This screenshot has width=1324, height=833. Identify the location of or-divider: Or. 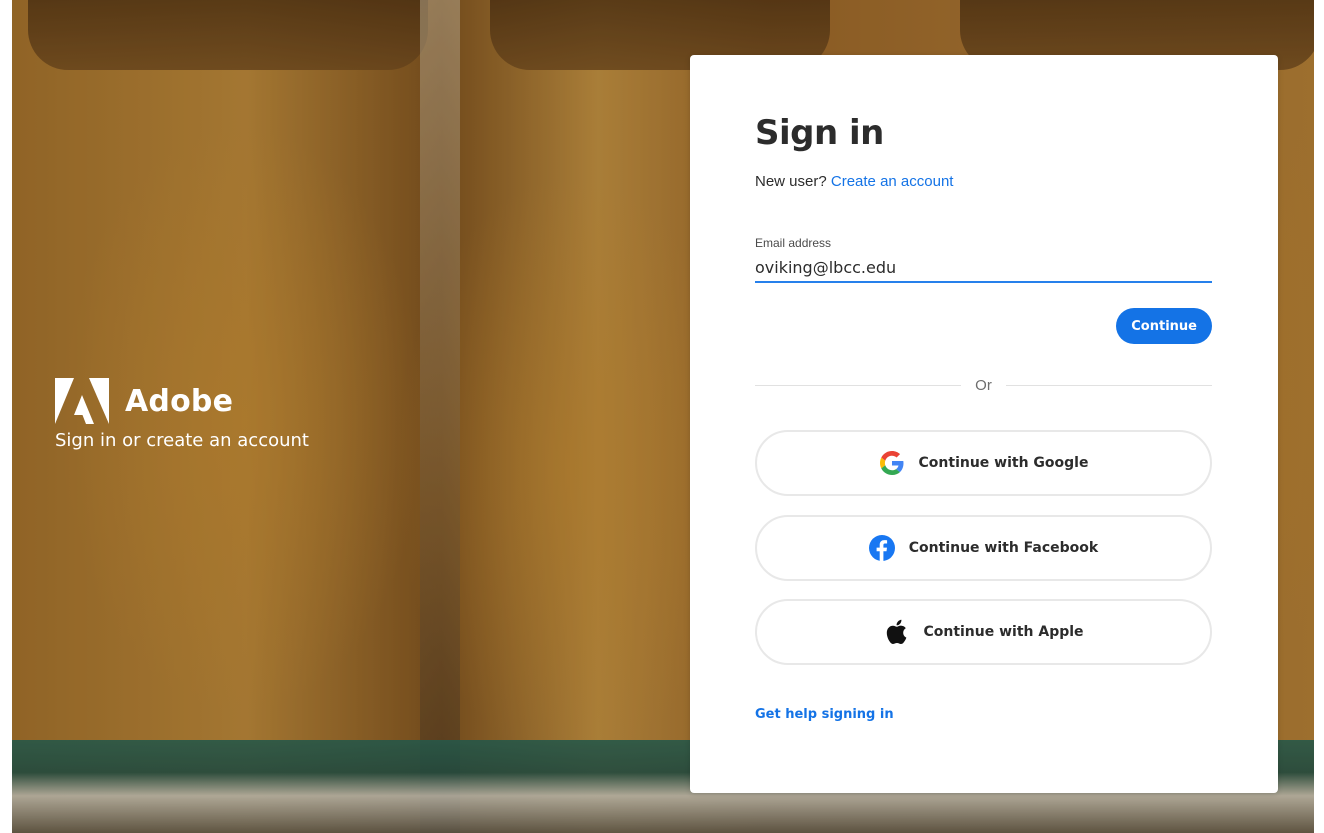
(984, 385).